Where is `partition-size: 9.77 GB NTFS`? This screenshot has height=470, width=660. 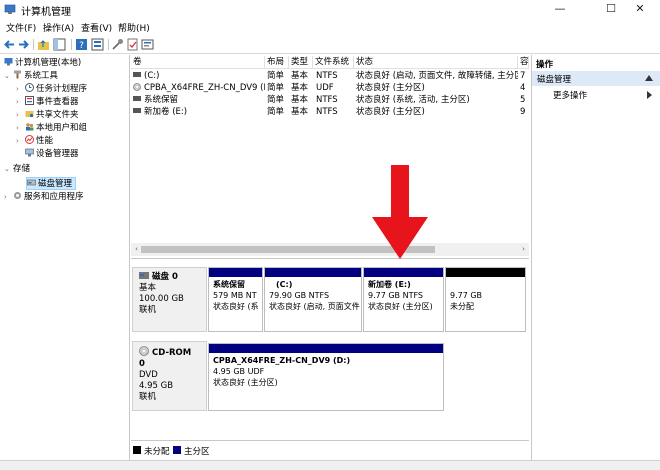 partition-size: 9.77 GB NTFS is located at coordinates (395, 295).